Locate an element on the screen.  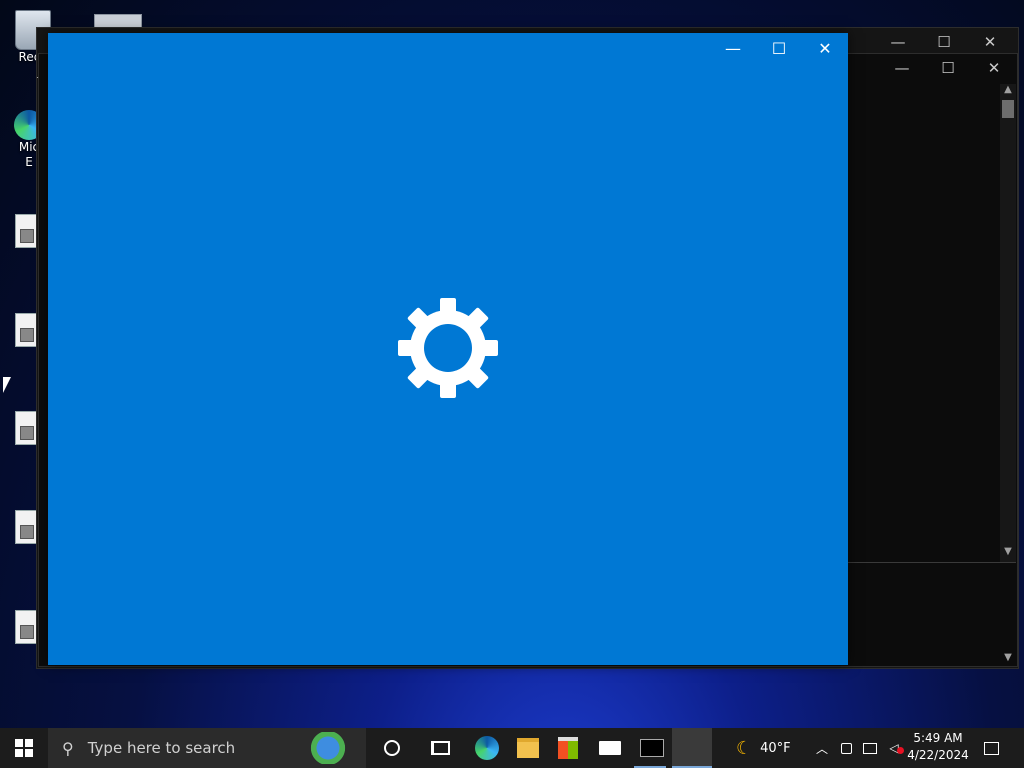
file-explorer-button is located at coordinates (528, 748).